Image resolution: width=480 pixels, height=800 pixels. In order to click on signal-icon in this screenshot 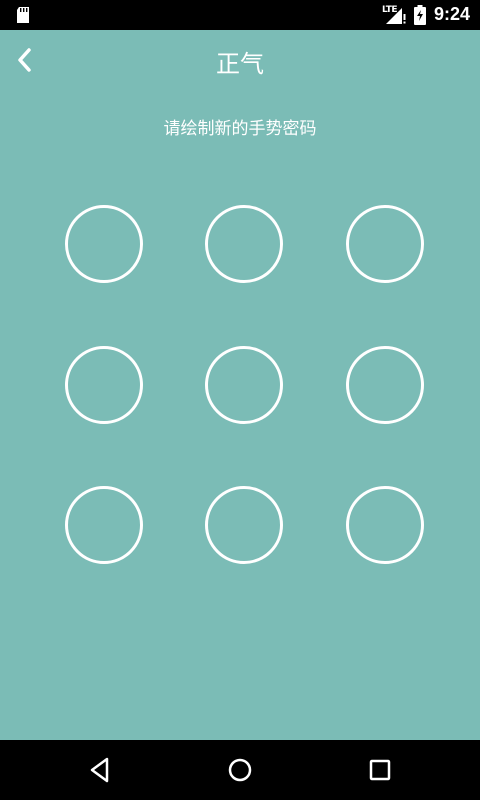, I will do `click(396, 16)`.